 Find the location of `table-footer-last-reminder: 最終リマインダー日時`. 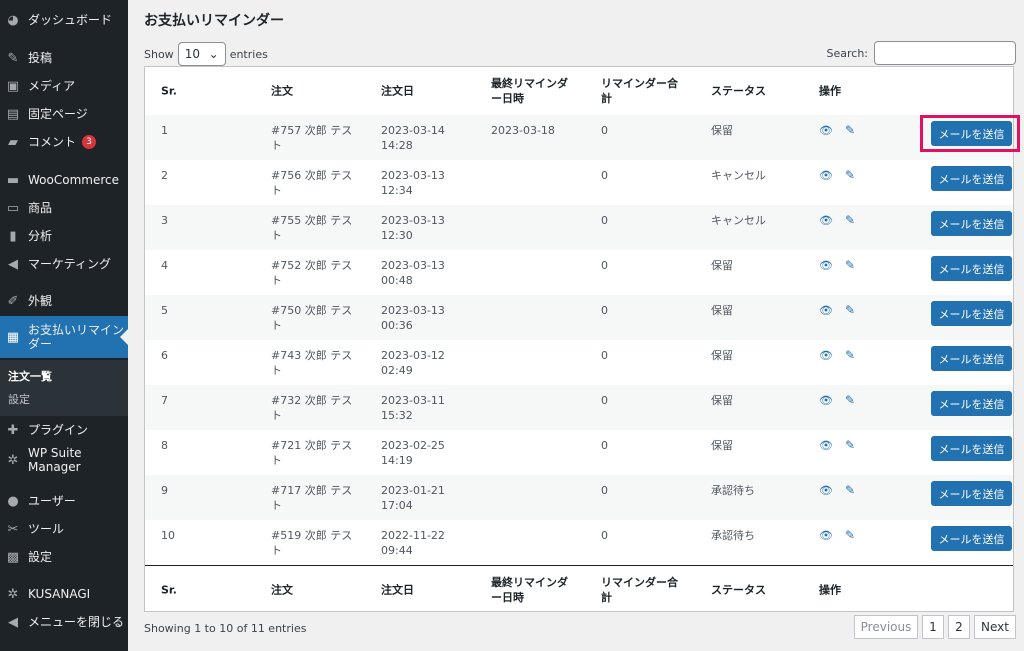

table-footer-last-reminder: 最終リマインダー日時 is located at coordinates (534, 590).